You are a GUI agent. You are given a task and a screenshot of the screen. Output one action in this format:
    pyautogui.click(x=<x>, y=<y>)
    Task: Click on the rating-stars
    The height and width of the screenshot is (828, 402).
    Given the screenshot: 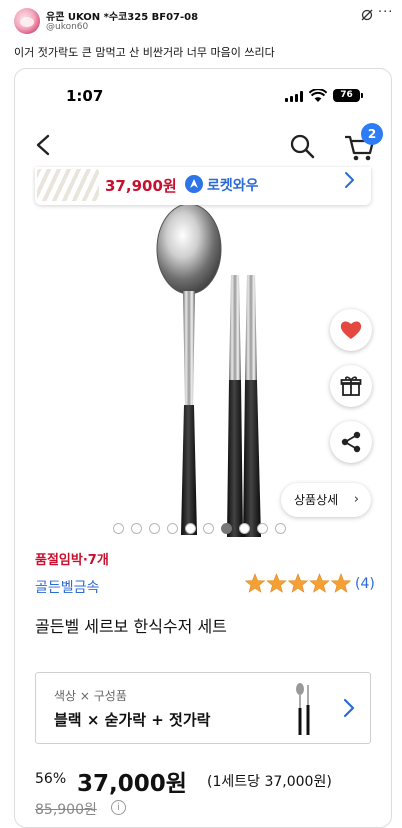 What is the action you would take?
    pyautogui.click(x=299, y=584)
    